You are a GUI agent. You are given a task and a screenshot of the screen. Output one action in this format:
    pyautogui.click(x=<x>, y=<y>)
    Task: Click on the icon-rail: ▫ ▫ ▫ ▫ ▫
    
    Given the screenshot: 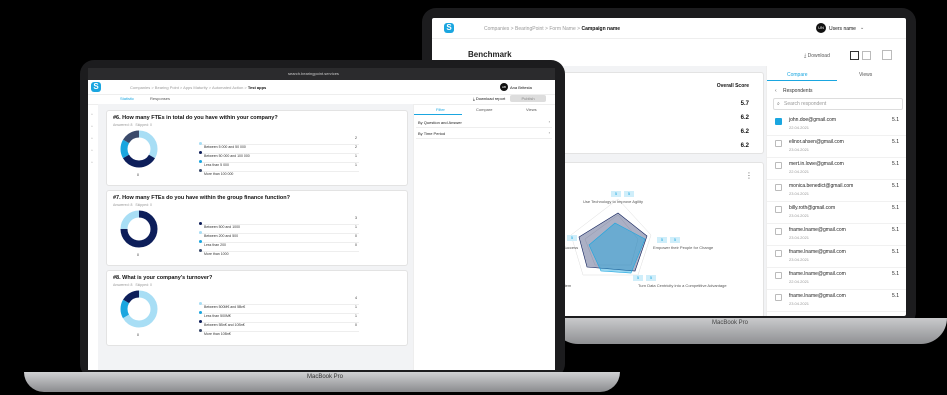 What is the action you would take?
    pyautogui.click(x=93, y=237)
    